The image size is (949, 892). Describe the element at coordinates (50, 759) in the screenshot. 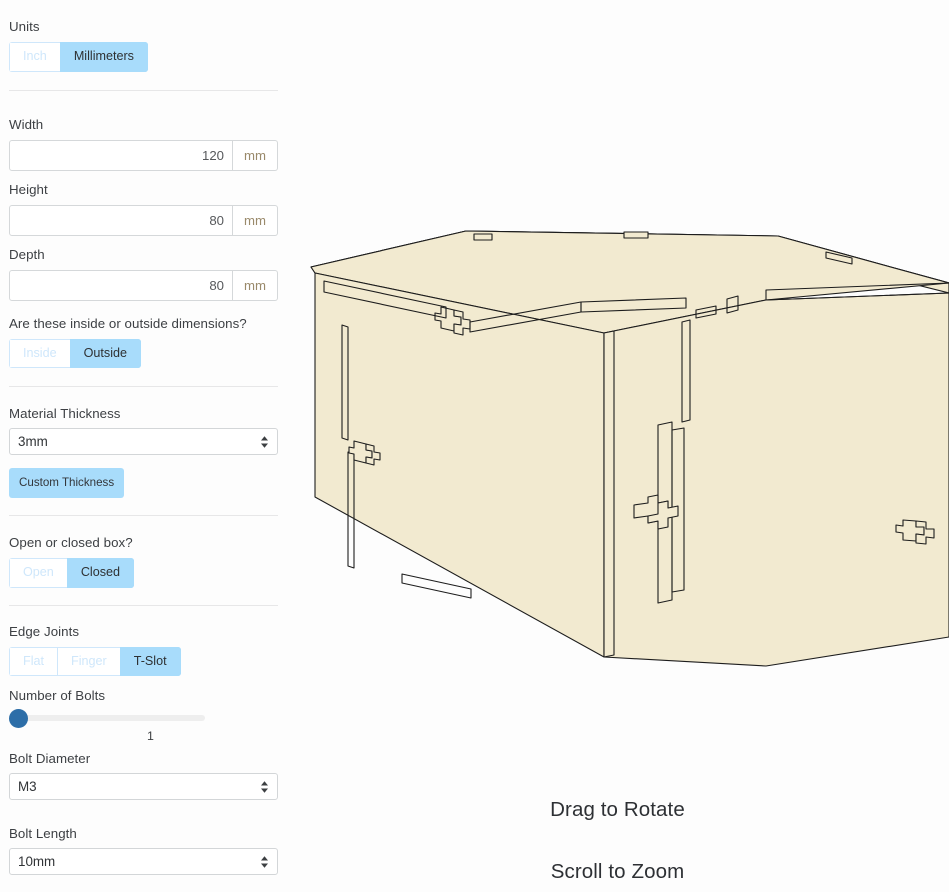

I see `bolt-diameter-label: Bolt Diameter` at that location.